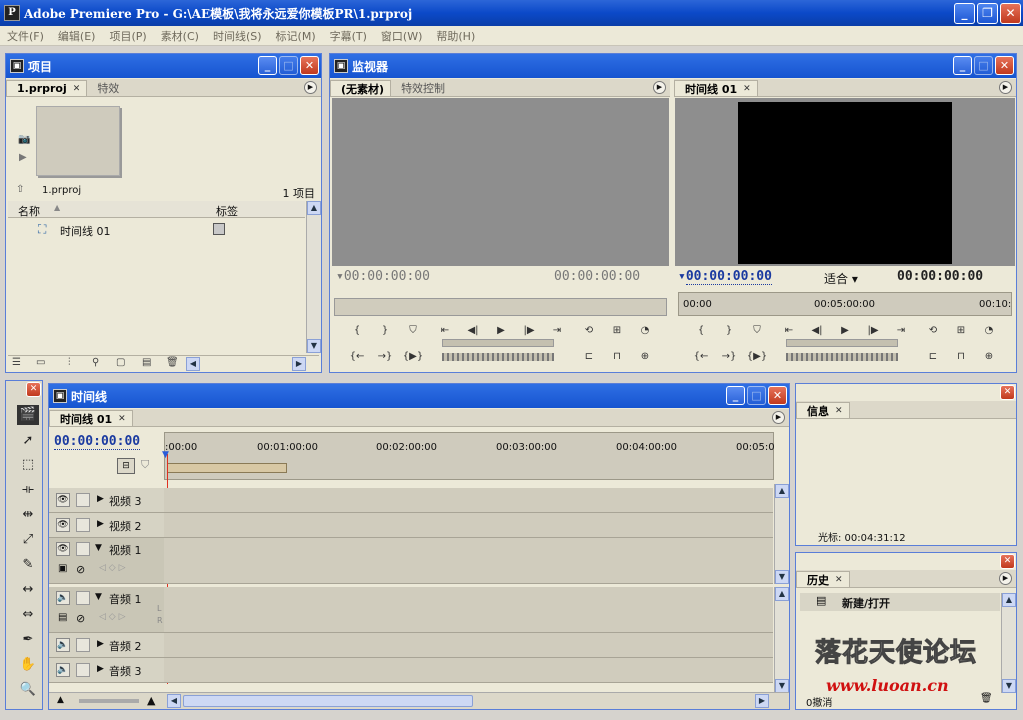 The image size is (1023, 720). What do you see at coordinates (16, 362) in the screenshot?
I see `list-view-icon: ☰` at bounding box center [16, 362].